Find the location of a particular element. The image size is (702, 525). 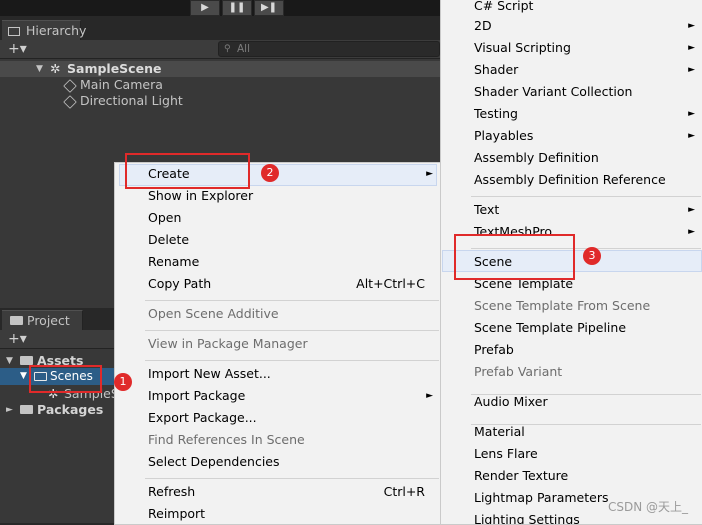

submenu-item-visual-scripting: Visual Scripting ► is located at coordinates (571, 48).